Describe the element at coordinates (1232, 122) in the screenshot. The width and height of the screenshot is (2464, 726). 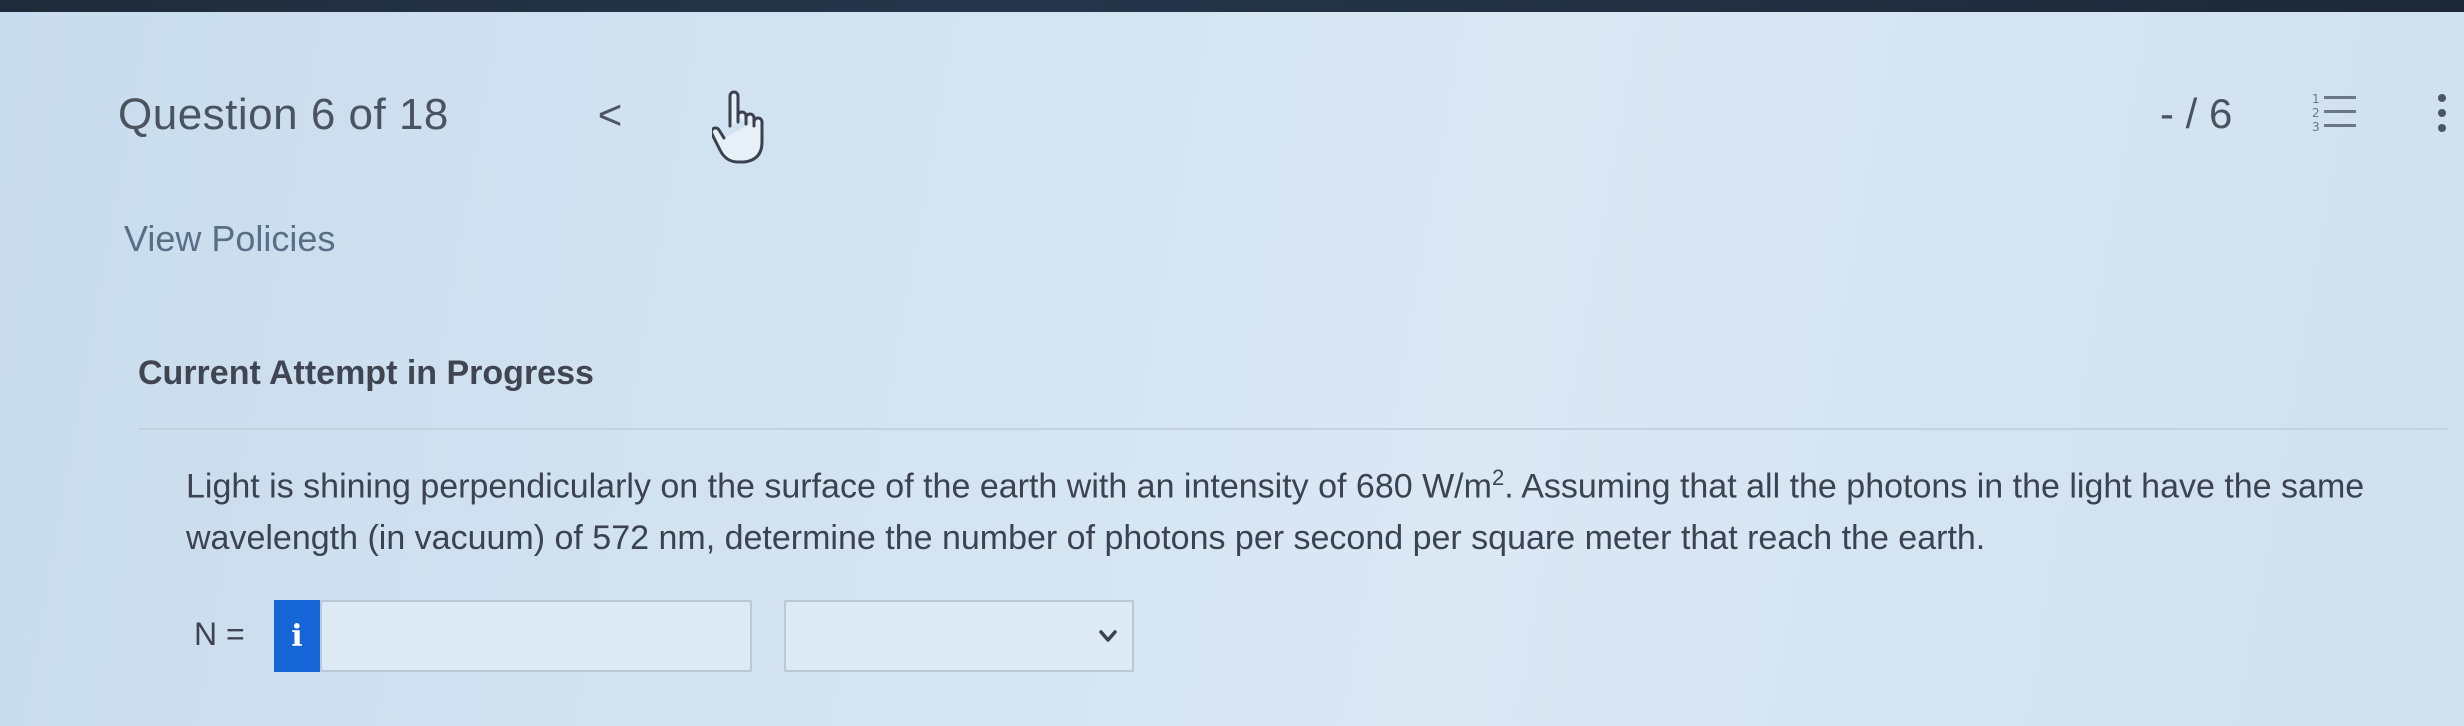
I see `question-header: Question 6 of 18 < - / 6 1 2 3` at that location.